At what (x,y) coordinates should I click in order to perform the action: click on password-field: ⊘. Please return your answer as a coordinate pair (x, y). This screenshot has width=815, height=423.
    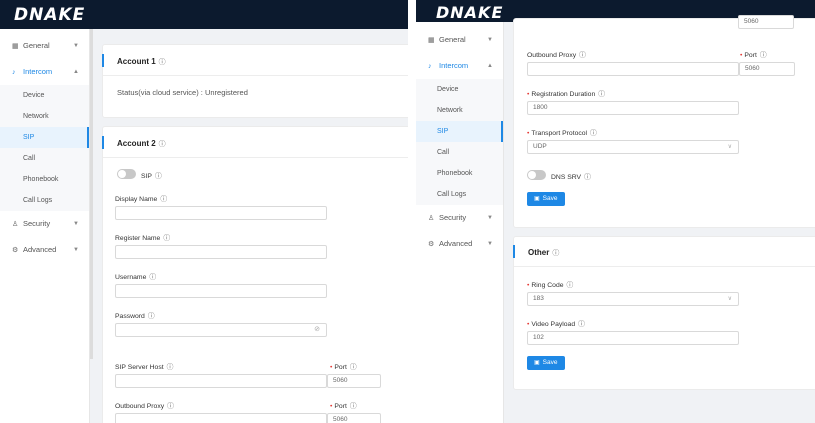
    Looking at the image, I should click on (221, 330).